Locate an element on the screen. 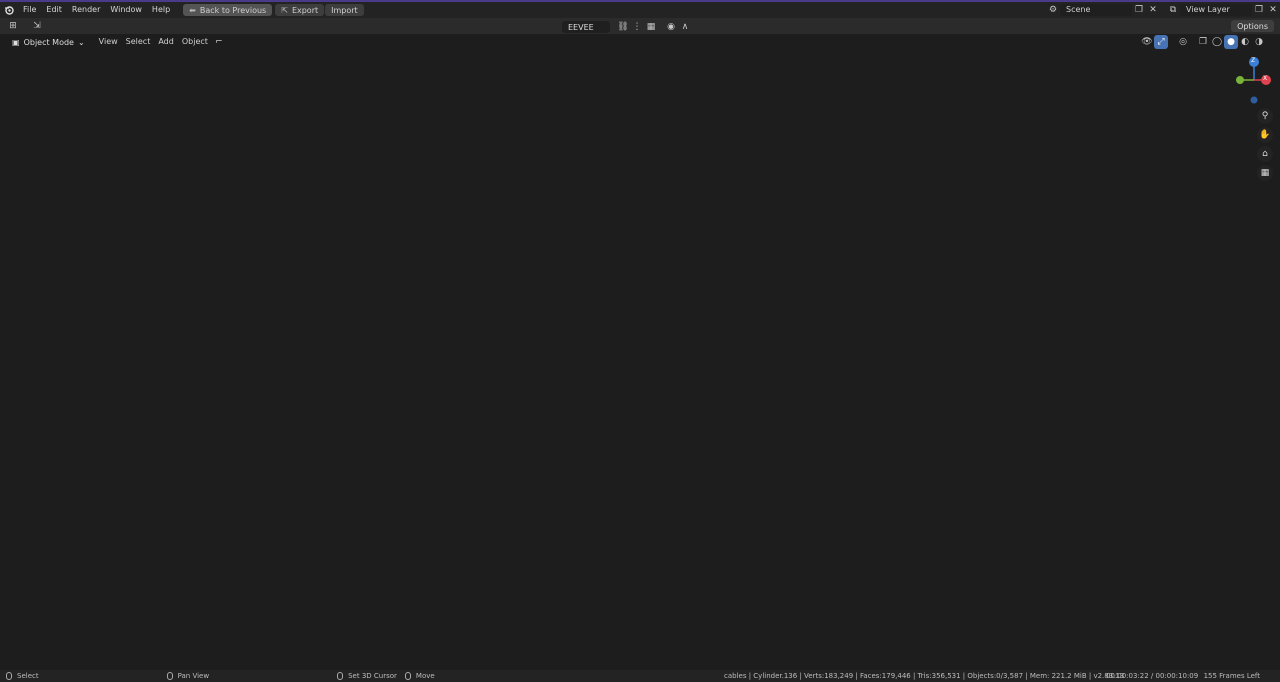 This screenshot has height=682, width=1280. mode-label: Object Mode is located at coordinates (48, 42).